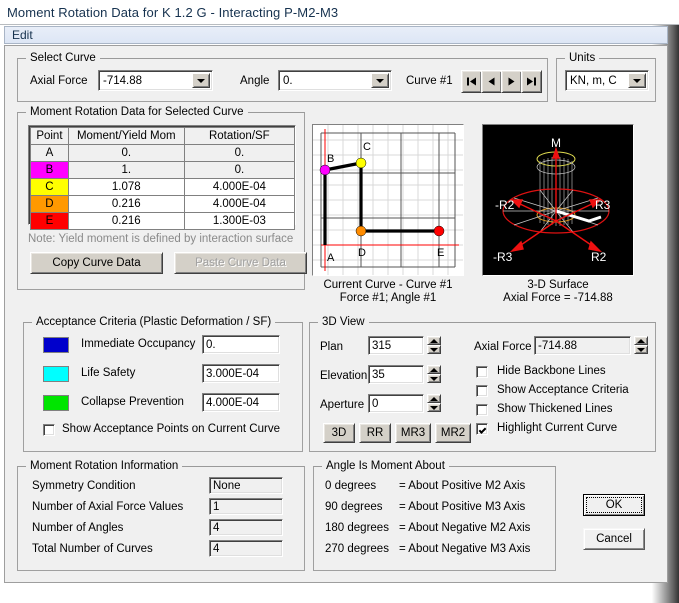 This screenshot has height=603, width=679. Describe the element at coordinates (396, 403) in the screenshot. I see `aperture-input: 0` at that location.